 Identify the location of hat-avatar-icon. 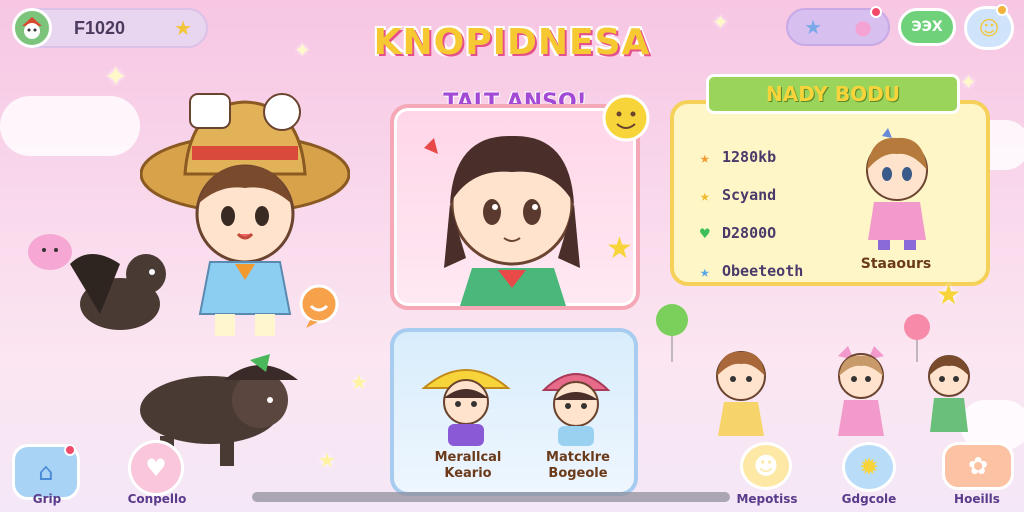
(32, 28).